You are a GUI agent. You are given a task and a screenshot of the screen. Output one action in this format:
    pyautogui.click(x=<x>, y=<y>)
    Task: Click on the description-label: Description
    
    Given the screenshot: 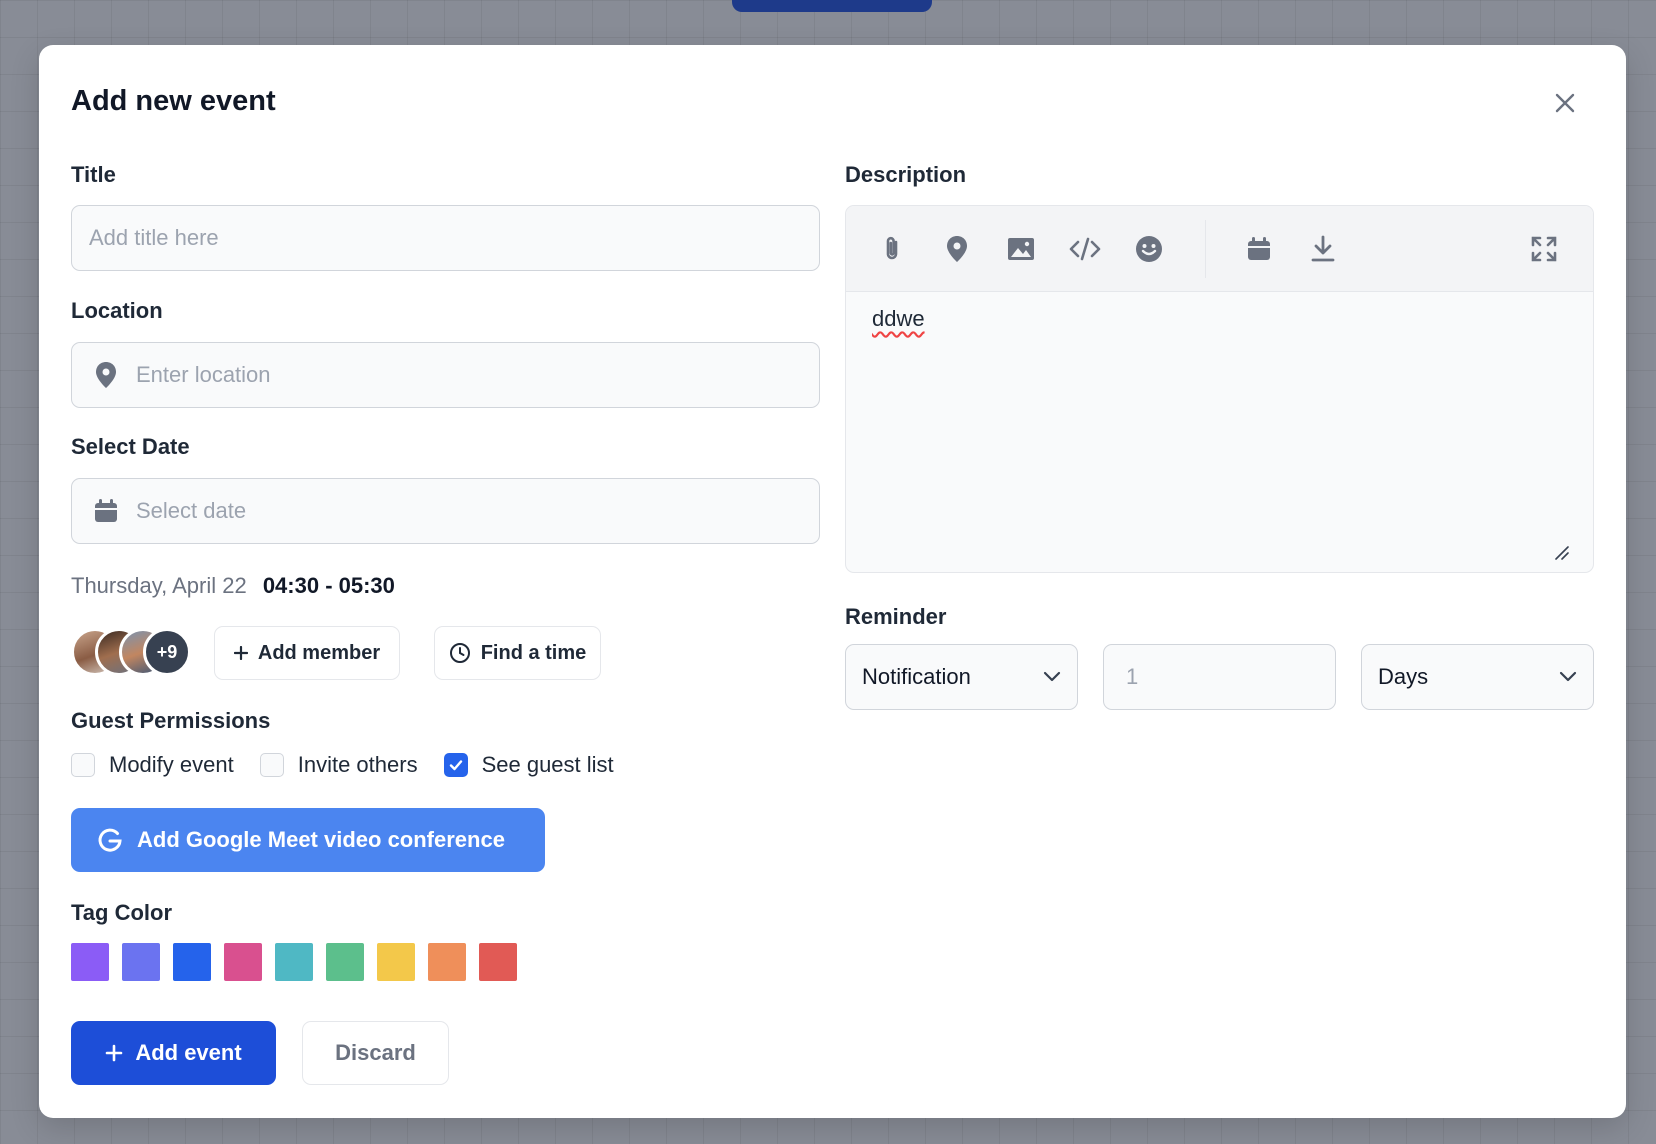 What is the action you would take?
    pyautogui.click(x=906, y=174)
    